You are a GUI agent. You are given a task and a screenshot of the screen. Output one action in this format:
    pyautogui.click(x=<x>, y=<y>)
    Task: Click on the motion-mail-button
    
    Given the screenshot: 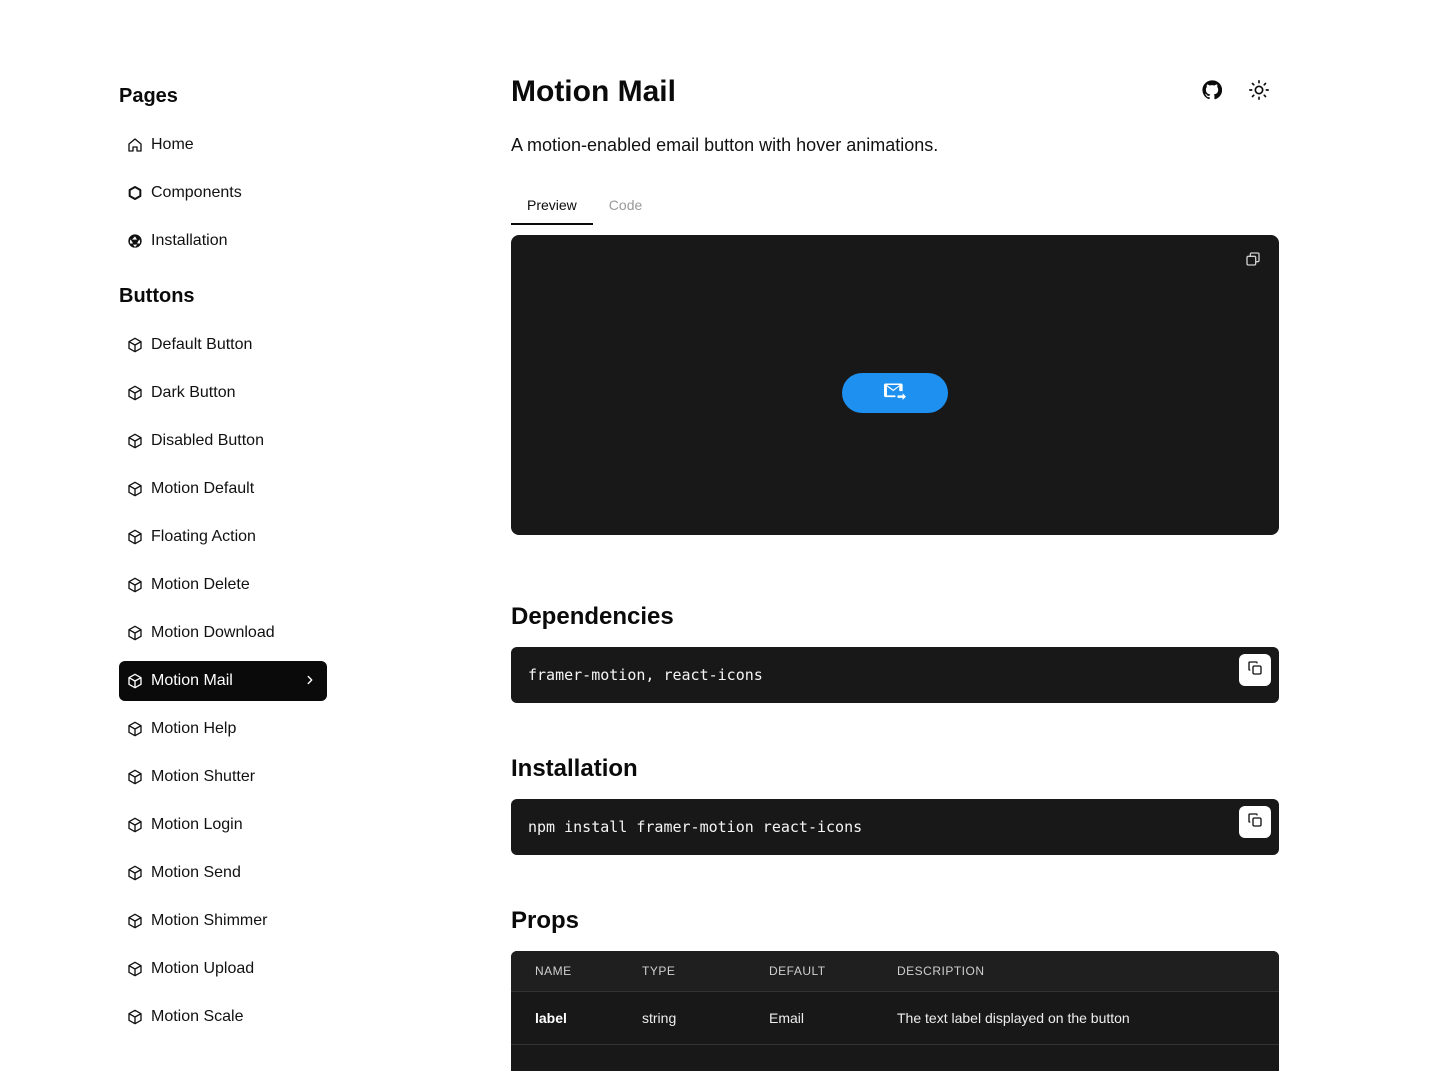 What is the action you would take?
    pyautogui.click(x=895, y=393)
    